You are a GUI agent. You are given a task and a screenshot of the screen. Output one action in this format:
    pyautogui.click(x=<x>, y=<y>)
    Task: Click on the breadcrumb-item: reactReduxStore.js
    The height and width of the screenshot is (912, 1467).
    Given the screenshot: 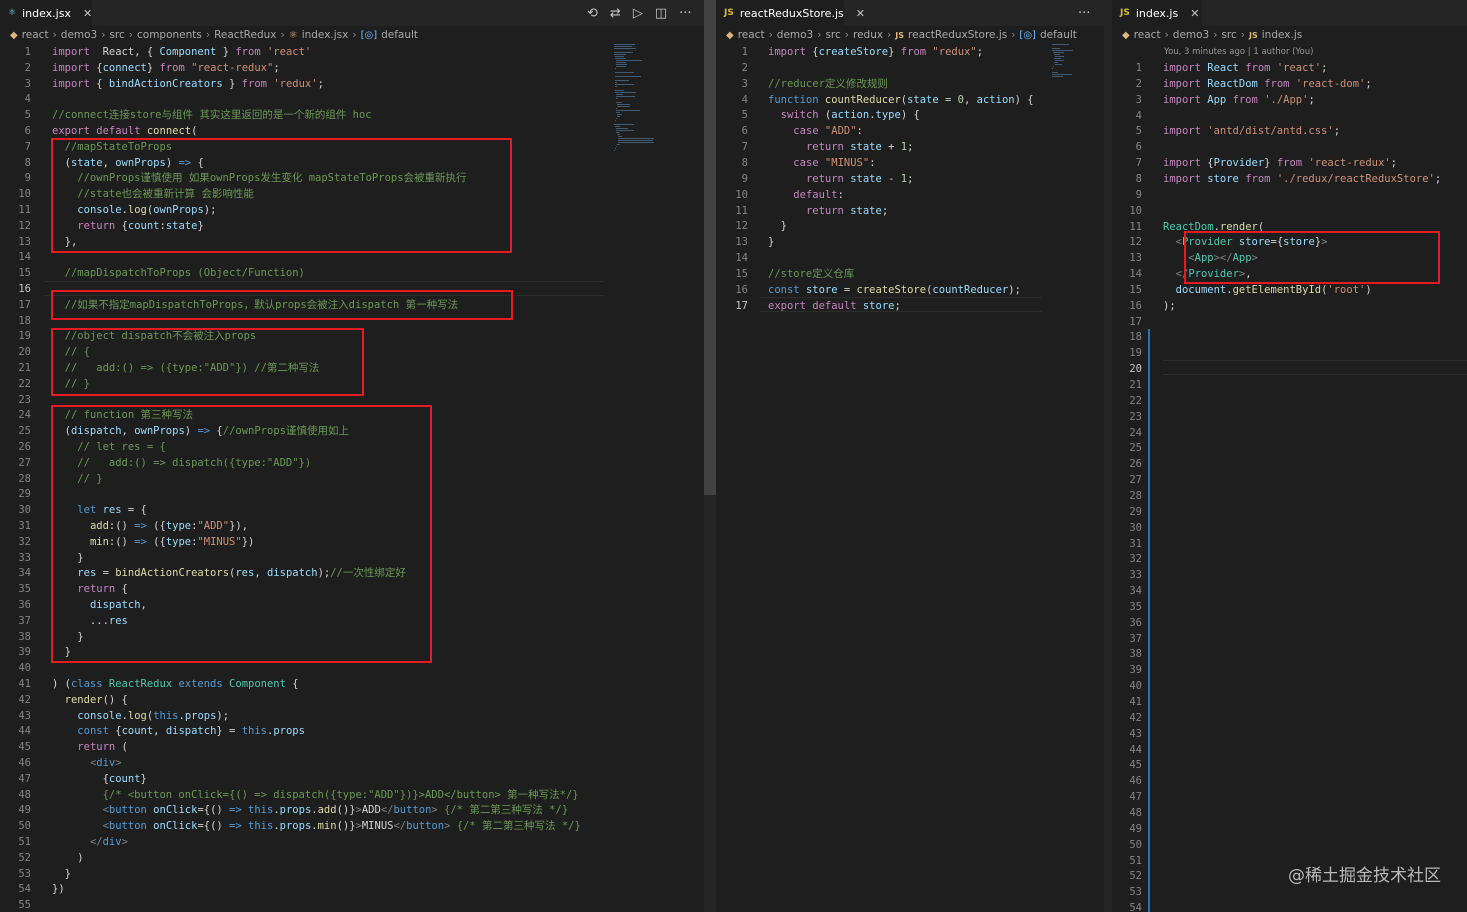 What is the action you would take?
    pyautogui.click(x=957, y=35)
    